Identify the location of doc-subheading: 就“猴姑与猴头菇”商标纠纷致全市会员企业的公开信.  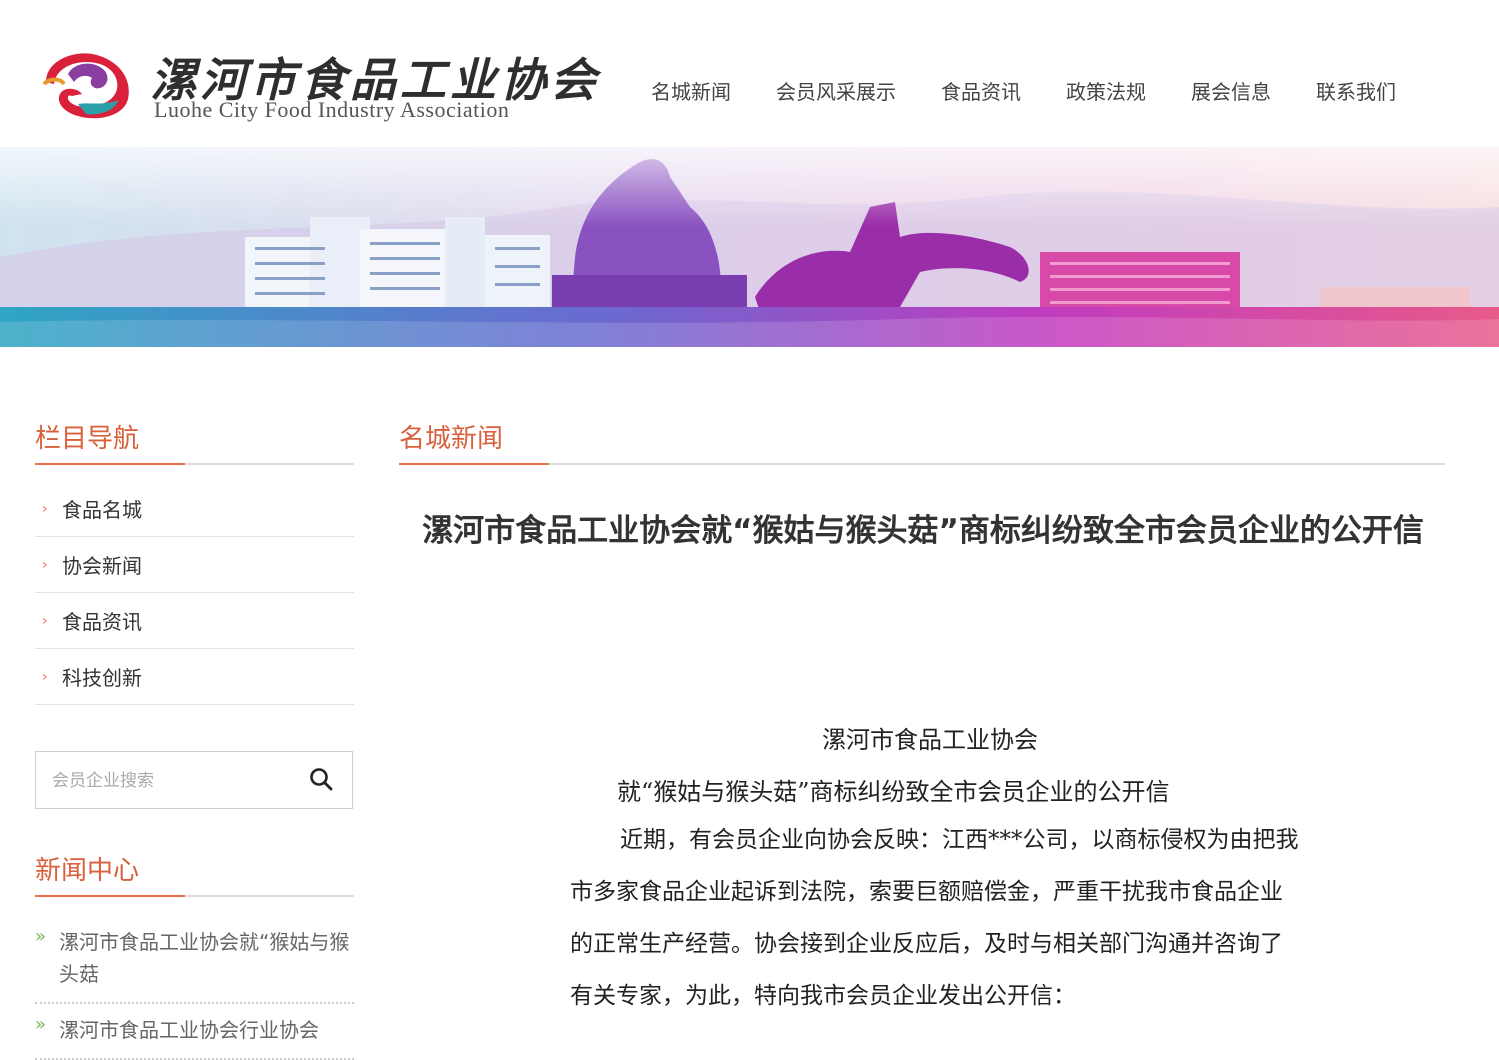
(893, 792).